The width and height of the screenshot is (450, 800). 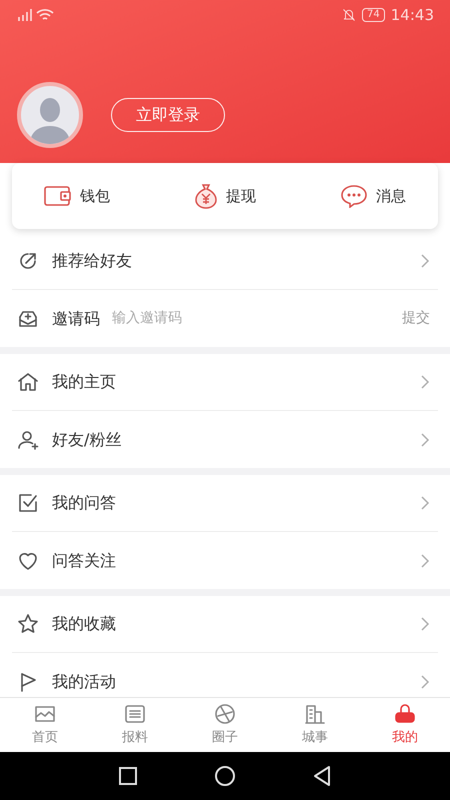 What do you see at coordinates (168, 115) in the screenshot?
I see `login-button: 立即登录` at bounding box center [168, 115].